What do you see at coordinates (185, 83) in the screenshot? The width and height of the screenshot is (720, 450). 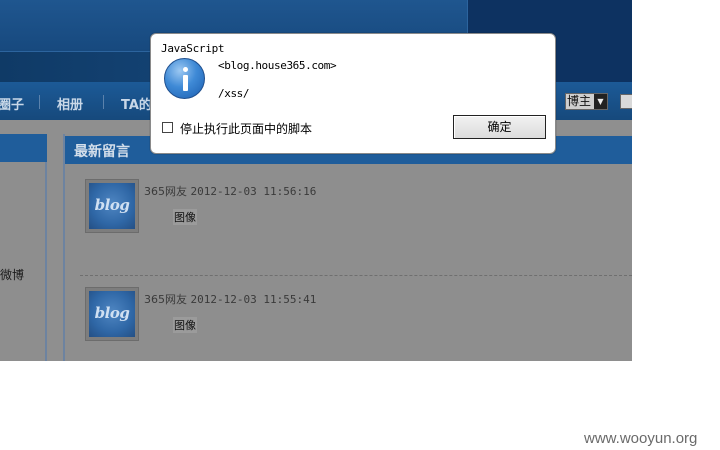 I see `info-icon-bar` at bounding box center [185, 83].